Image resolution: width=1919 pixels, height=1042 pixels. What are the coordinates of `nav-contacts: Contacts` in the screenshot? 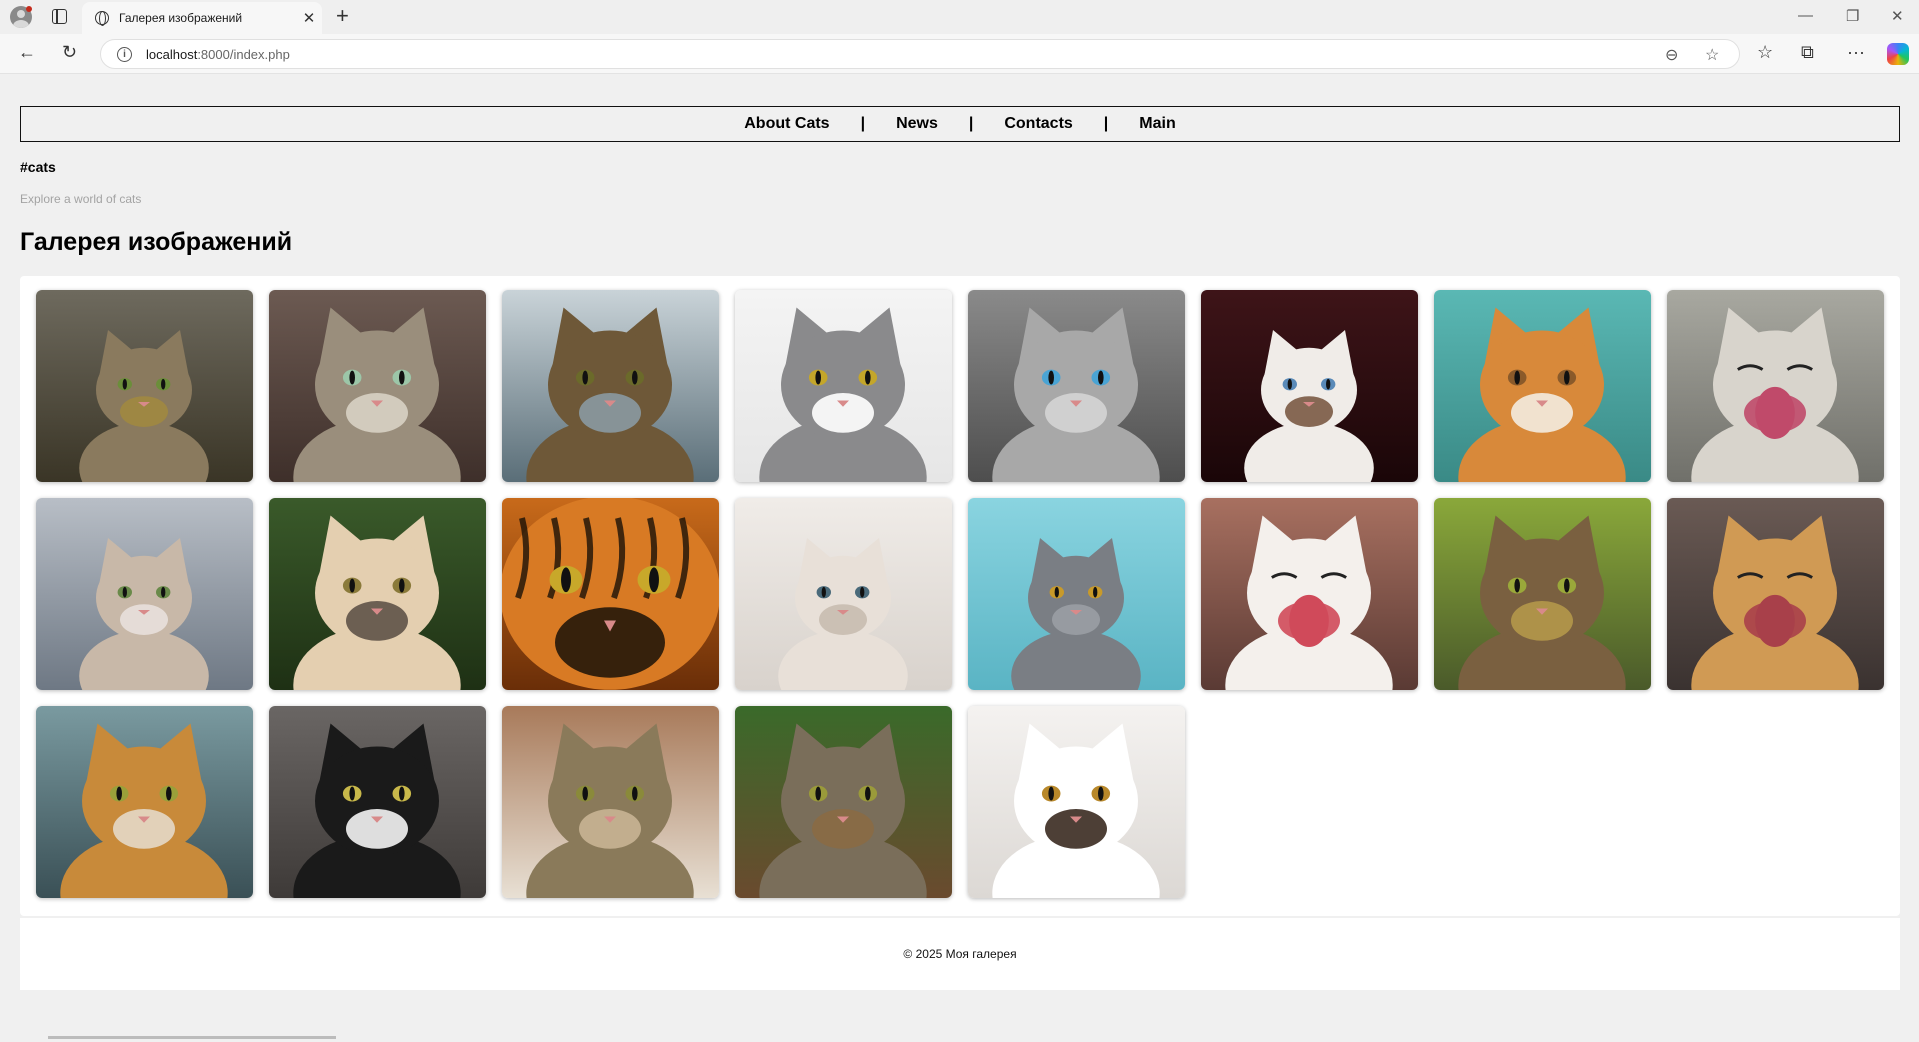 It's located at (1038, 124).